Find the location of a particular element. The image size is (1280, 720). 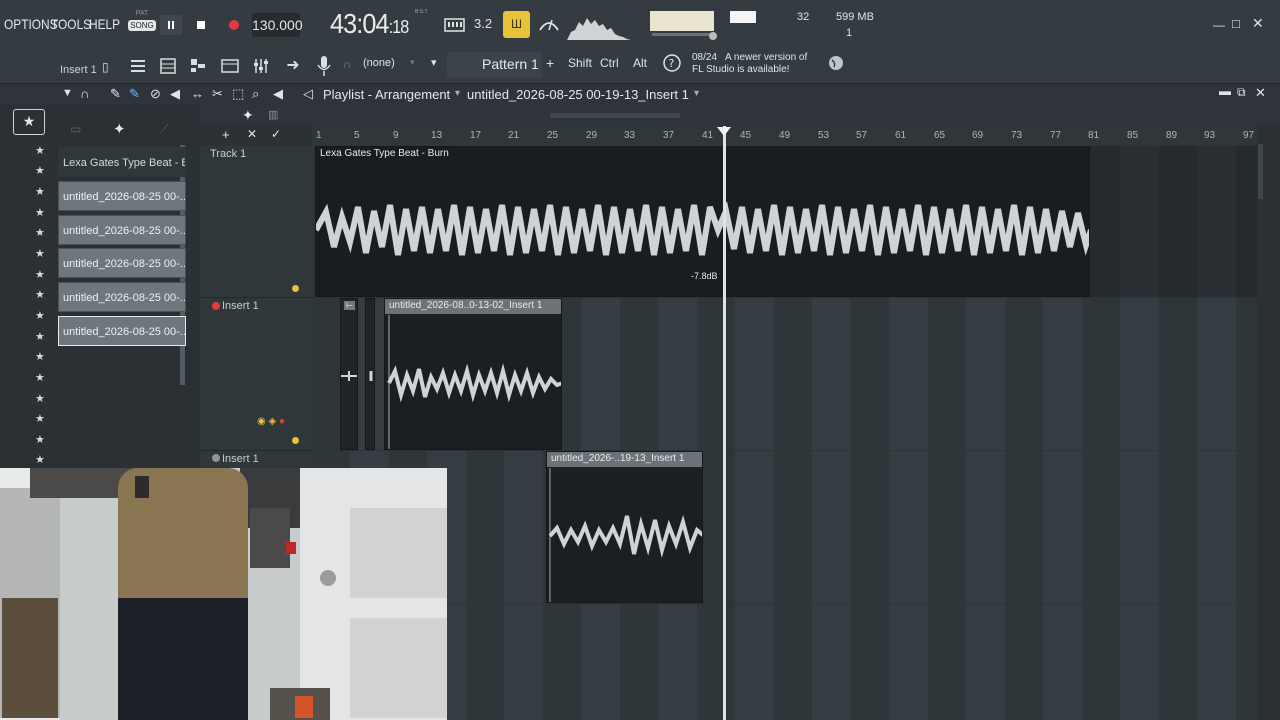

pattern-selector: Pattern 1 is located at coordinates (494, 65).